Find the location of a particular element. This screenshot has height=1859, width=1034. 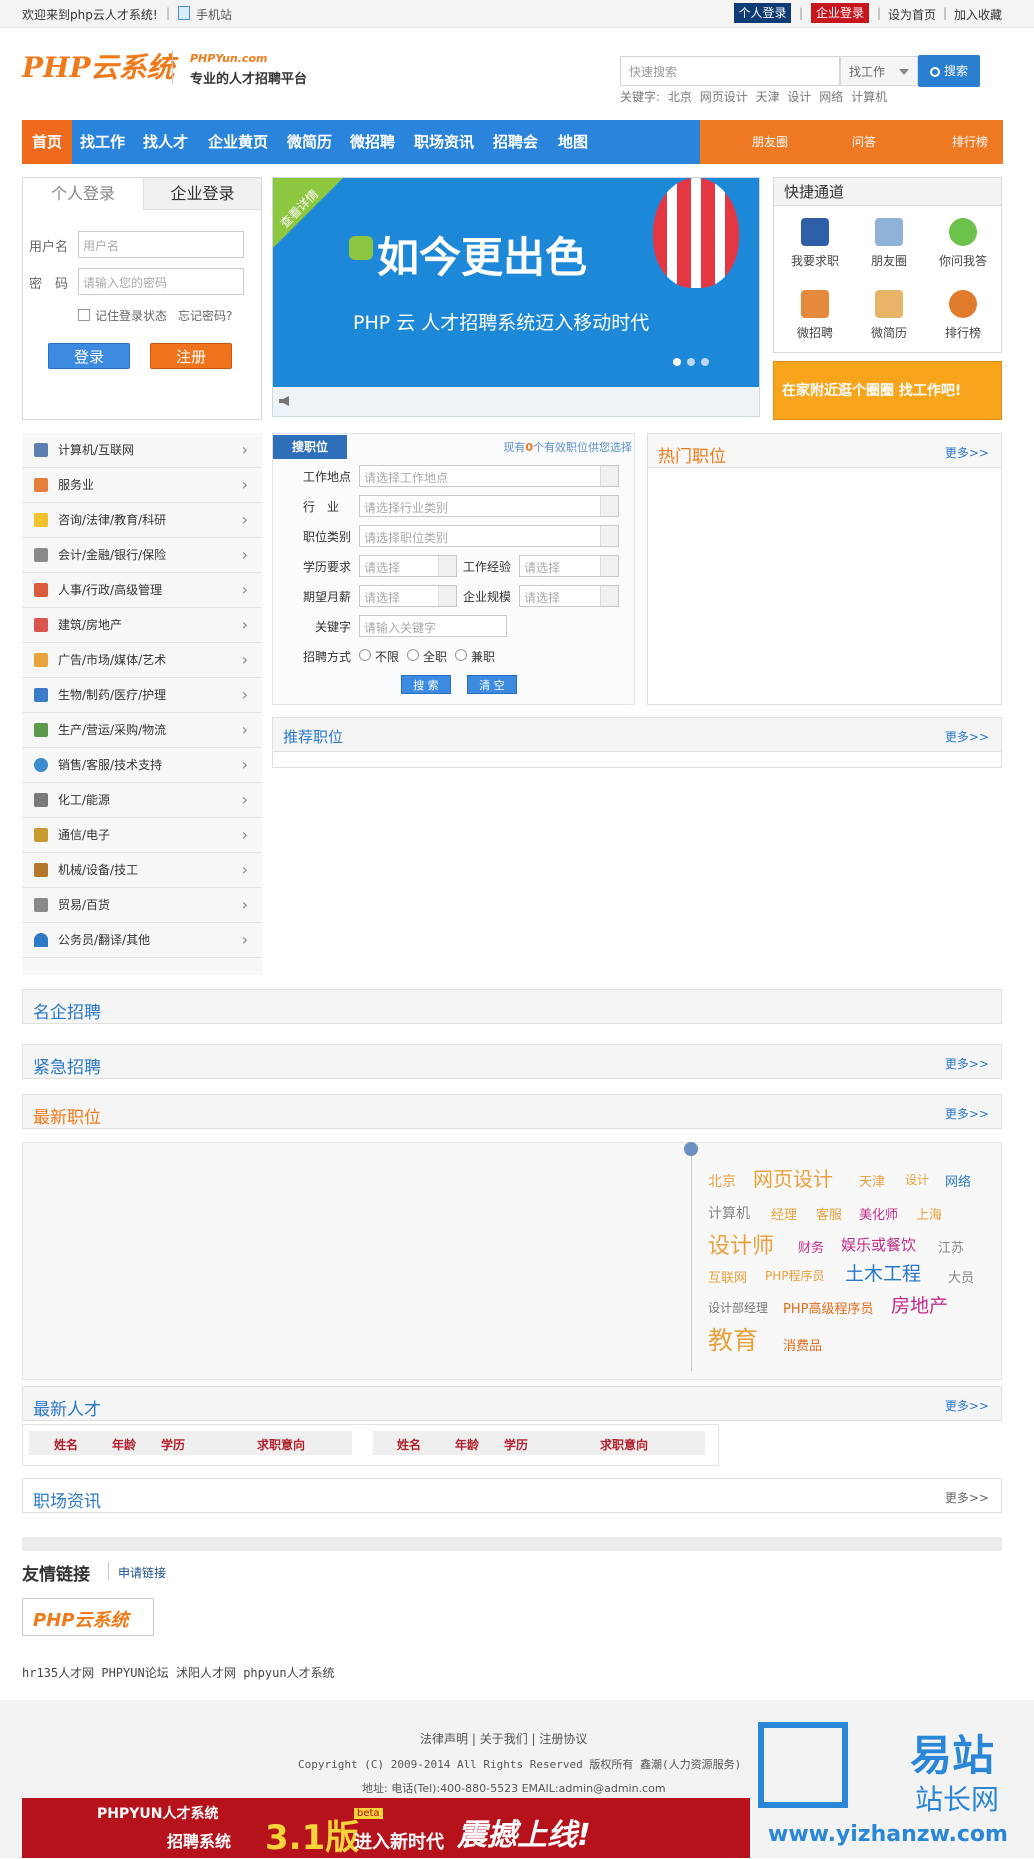

category-item: 通信/电子 › is located at coordinates (142, 835).